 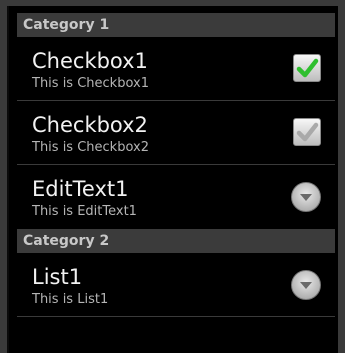 What do you see at coordinates (70, 299) in the screenshot?
I see `pref-summary: This is List1` at bounding box center [70, 299].